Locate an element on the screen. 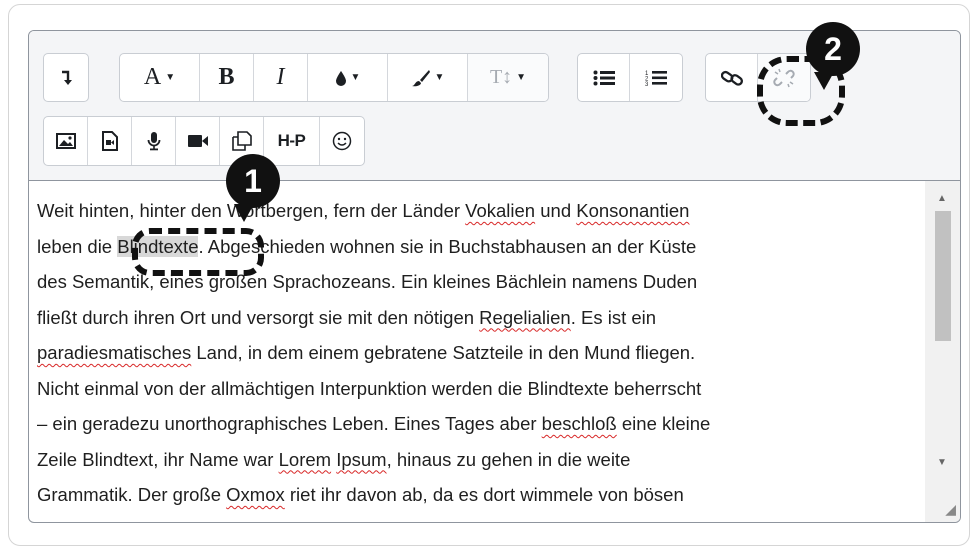 The image size is (970, 546). brush-icon is located at coordinates (420, 77).